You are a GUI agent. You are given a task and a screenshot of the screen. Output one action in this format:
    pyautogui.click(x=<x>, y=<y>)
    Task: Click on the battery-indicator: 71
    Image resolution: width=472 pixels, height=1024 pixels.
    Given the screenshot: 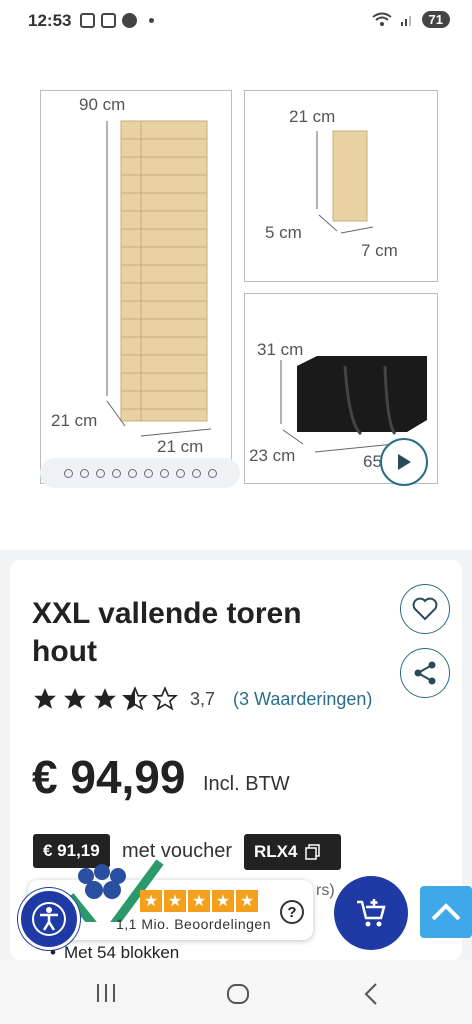 What is the action you would take?
    pyautogui.click(x=435, y=19)
    